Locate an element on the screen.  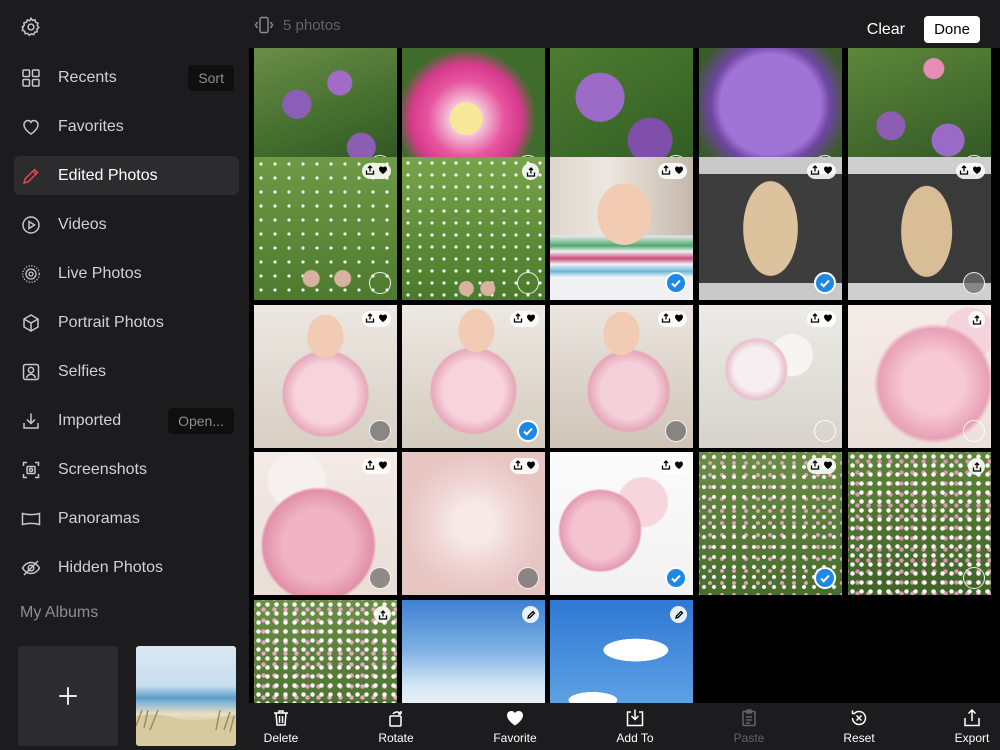
sidebar-item-recents: Recents Sort is located at coordinates (126, 77).